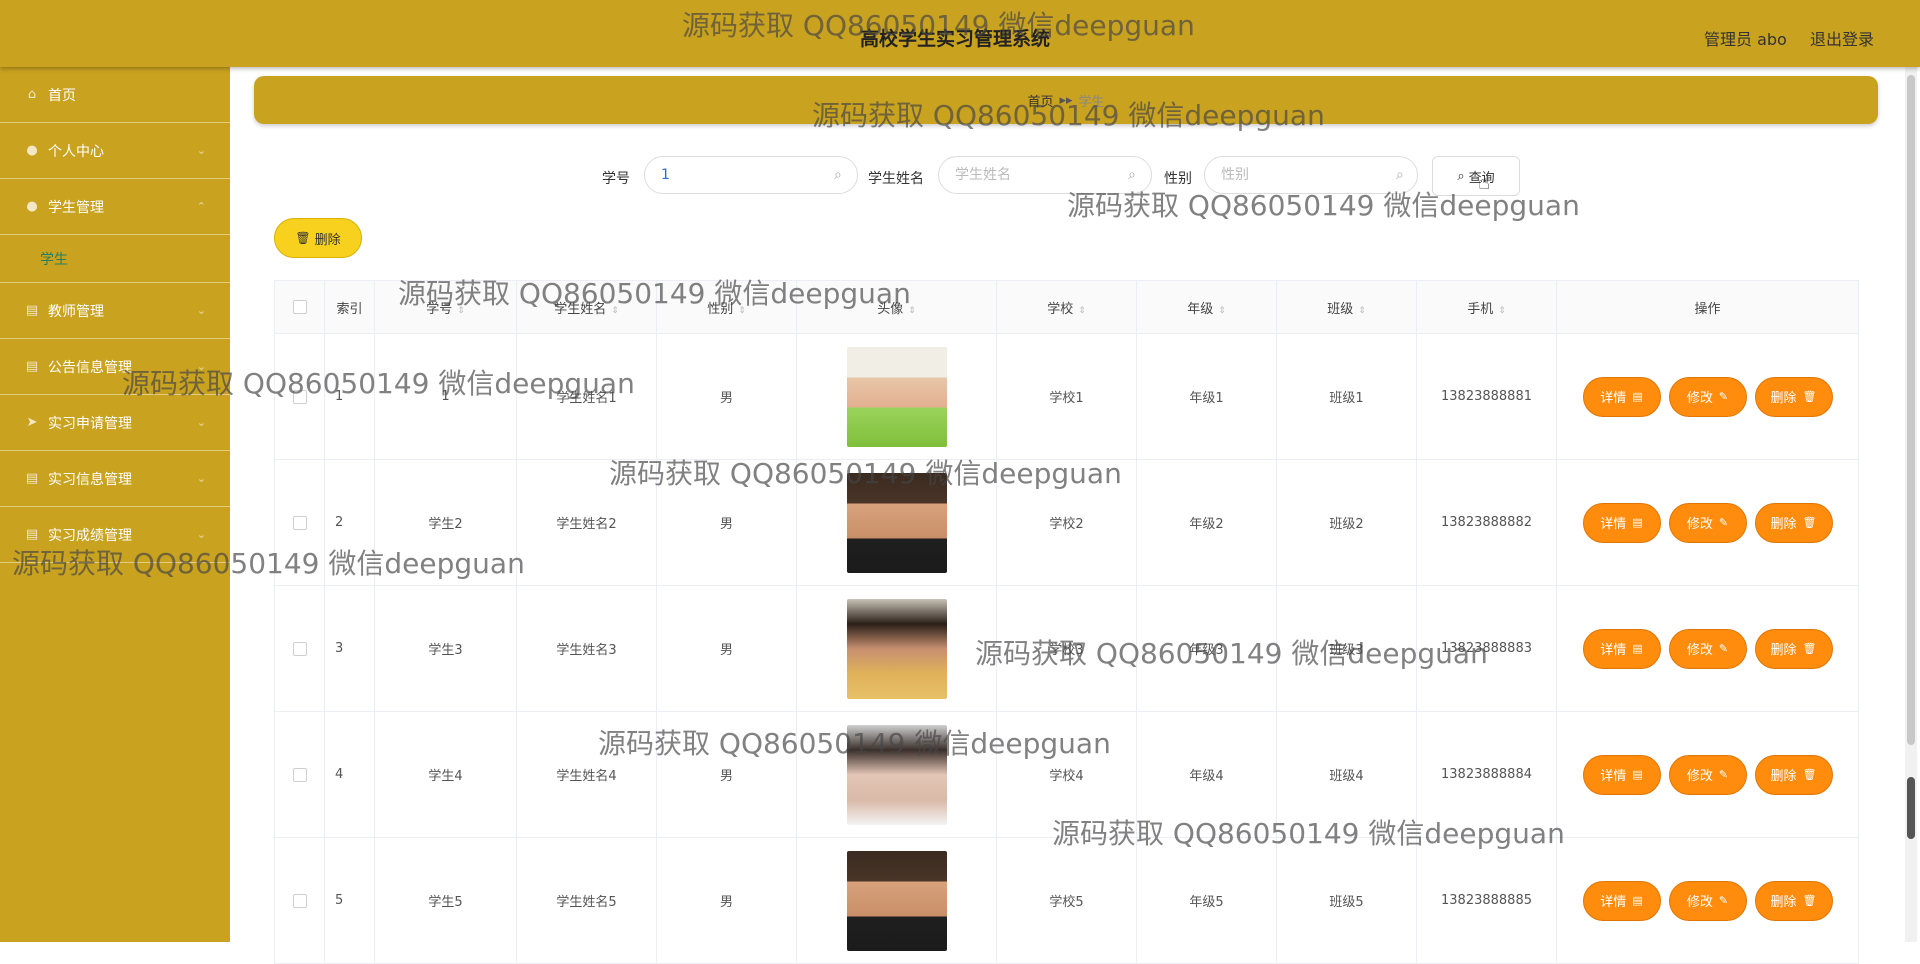  I want to click on student-name-cell: 学生姓名4, so click(586, 774).